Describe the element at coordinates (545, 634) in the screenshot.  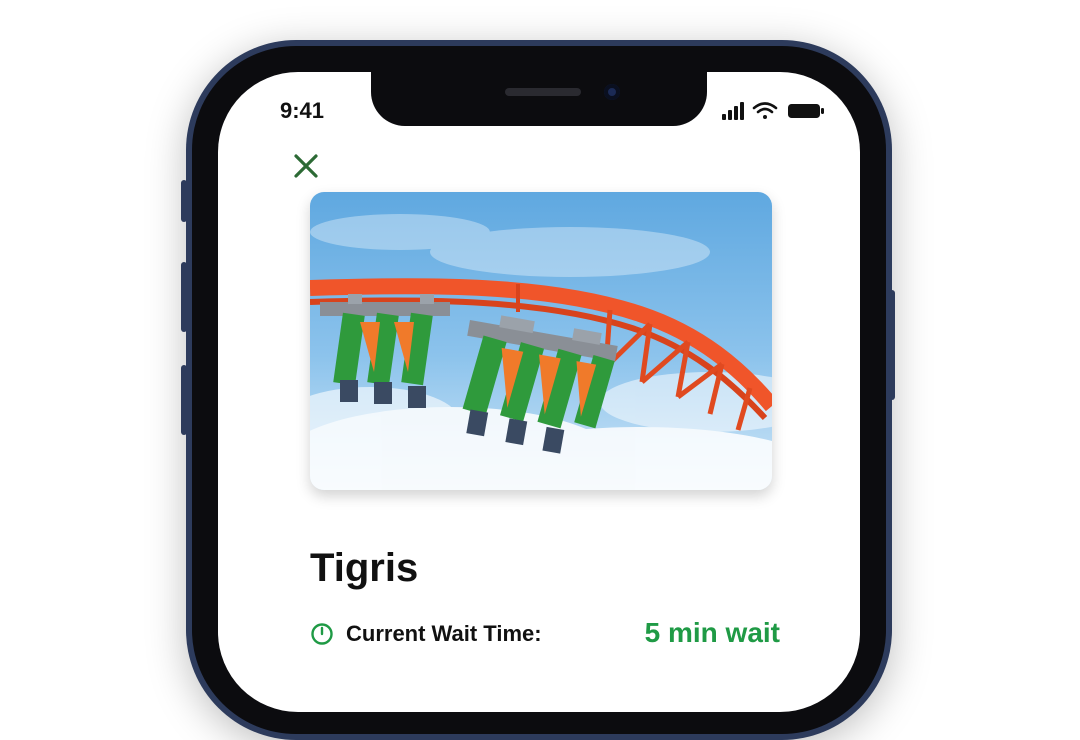
I see `wait-time-row: Current Wait Time: 5 min wait` at that location.